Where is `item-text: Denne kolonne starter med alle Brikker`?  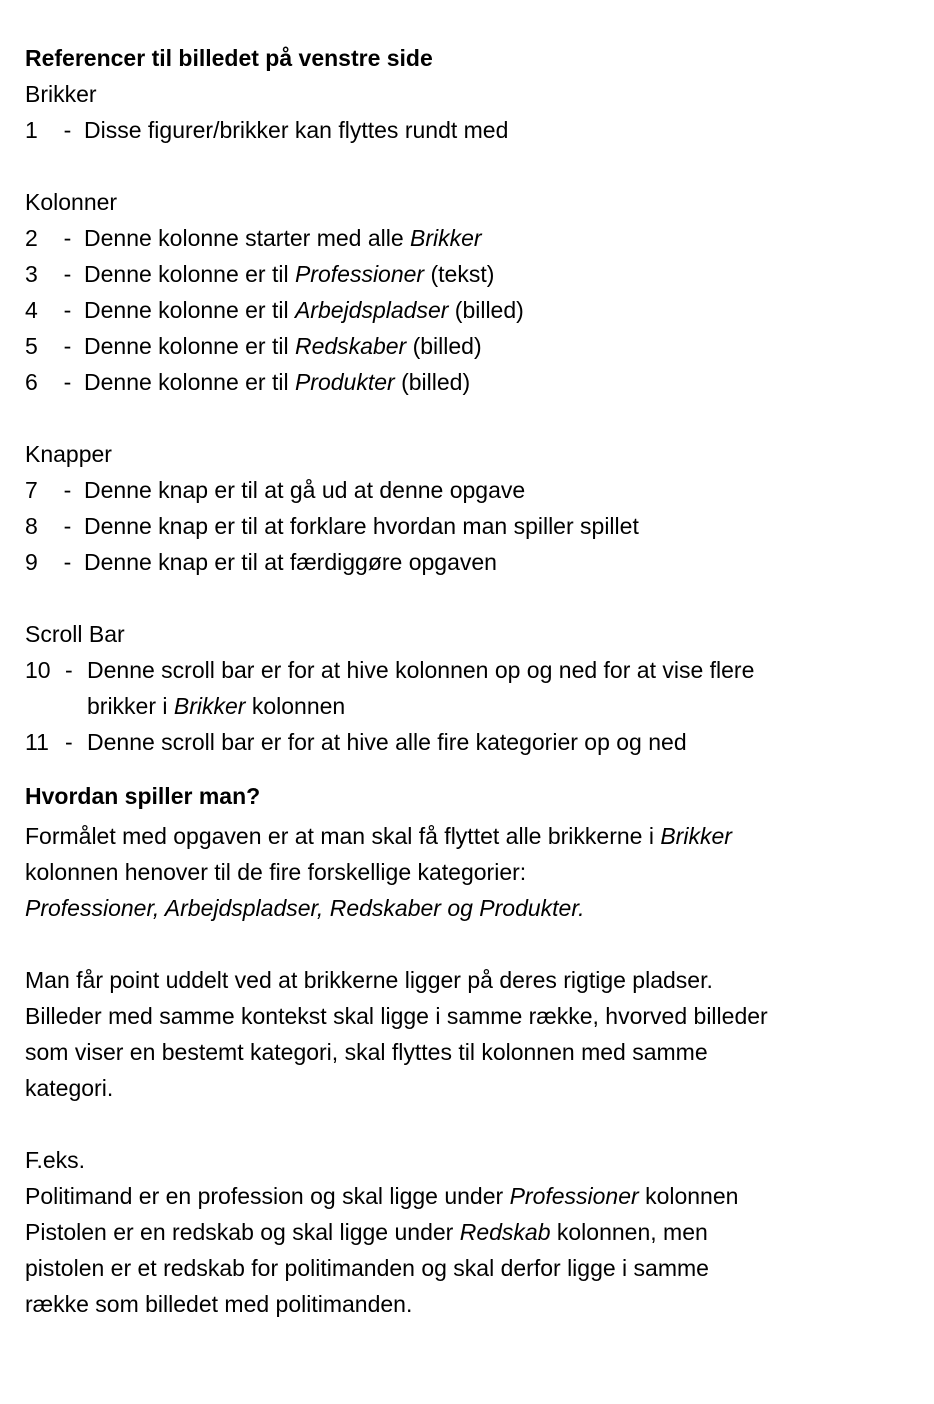
item-text: Denne kolonne starter med alle Brikker is located at coordinates (494, 238).